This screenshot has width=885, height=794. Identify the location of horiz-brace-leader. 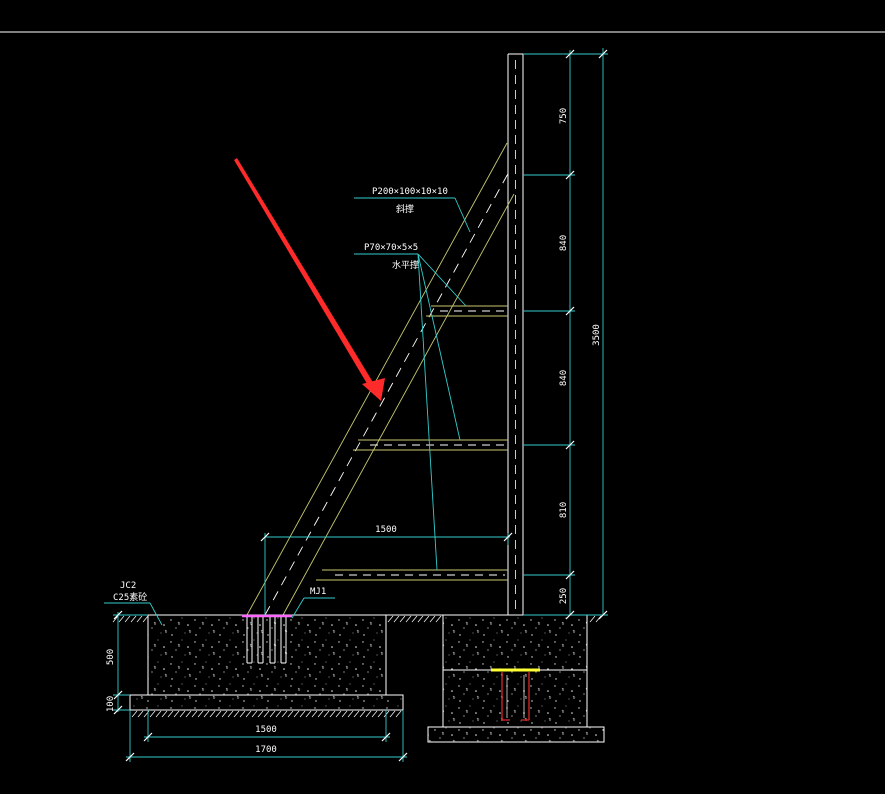
(410, 412).